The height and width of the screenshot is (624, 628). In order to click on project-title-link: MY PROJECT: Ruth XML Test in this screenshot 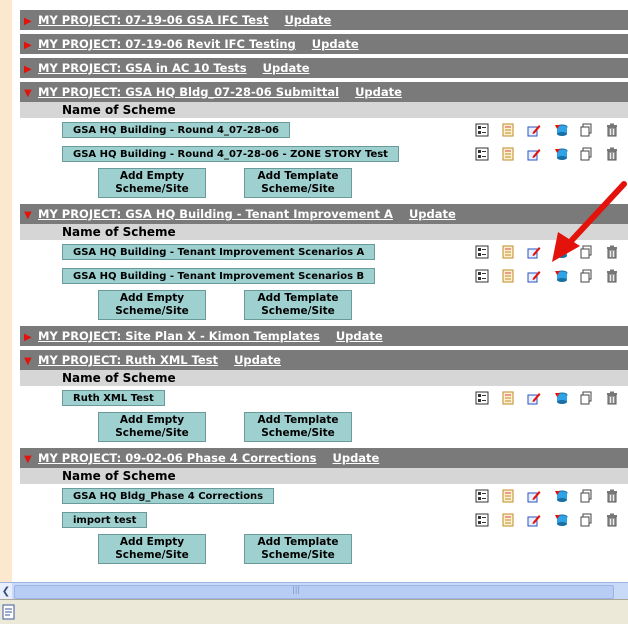, I will do `click(128, 360)`.